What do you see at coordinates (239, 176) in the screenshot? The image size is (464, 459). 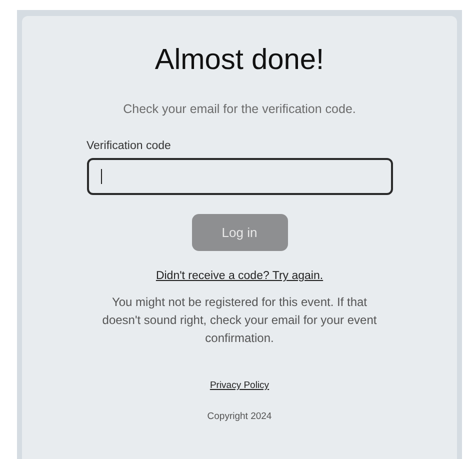 I see `code-input-field` at bounding box center [239, 176].